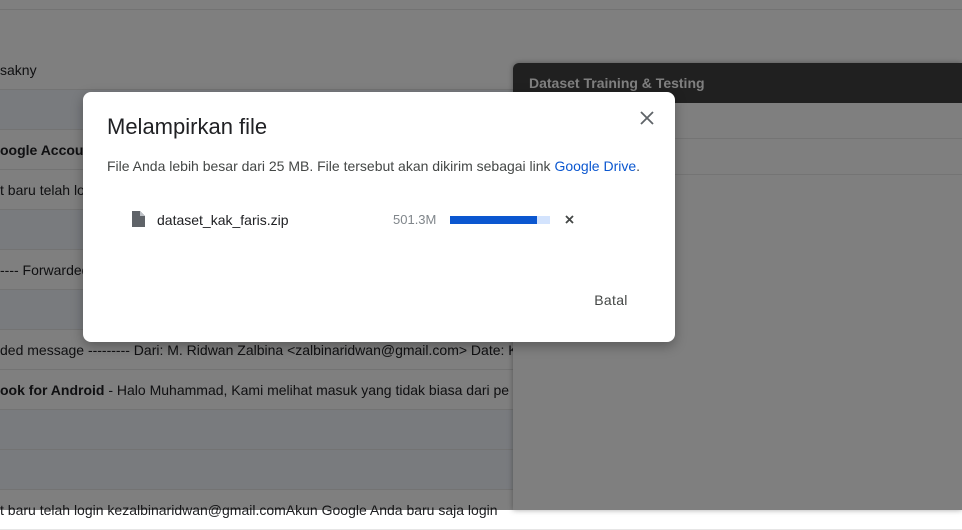 The height and width of the screenshot is (530, 962). I want to click on cancel-button: Batal, so click(611, 300).